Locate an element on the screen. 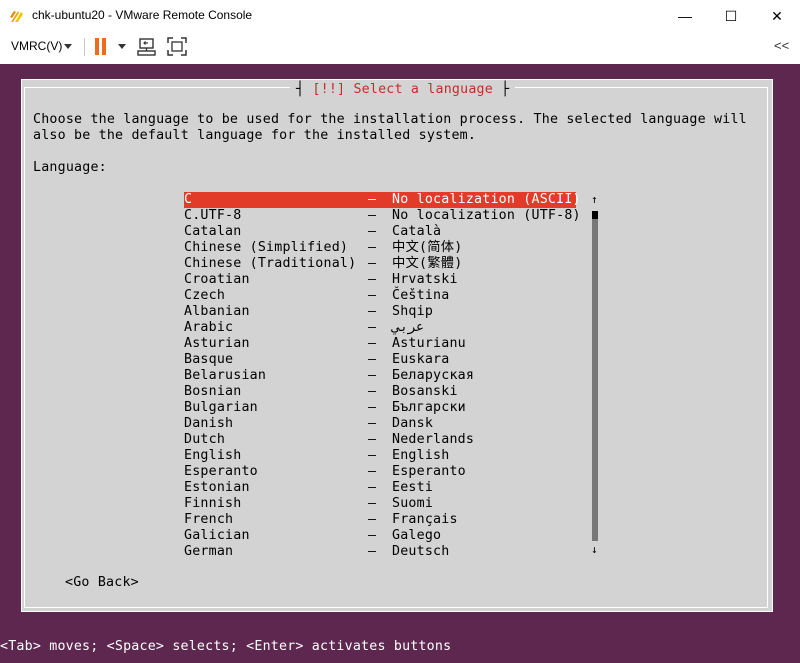  dialog-title: [!!] Select a language is located at coordinates (402, 89).